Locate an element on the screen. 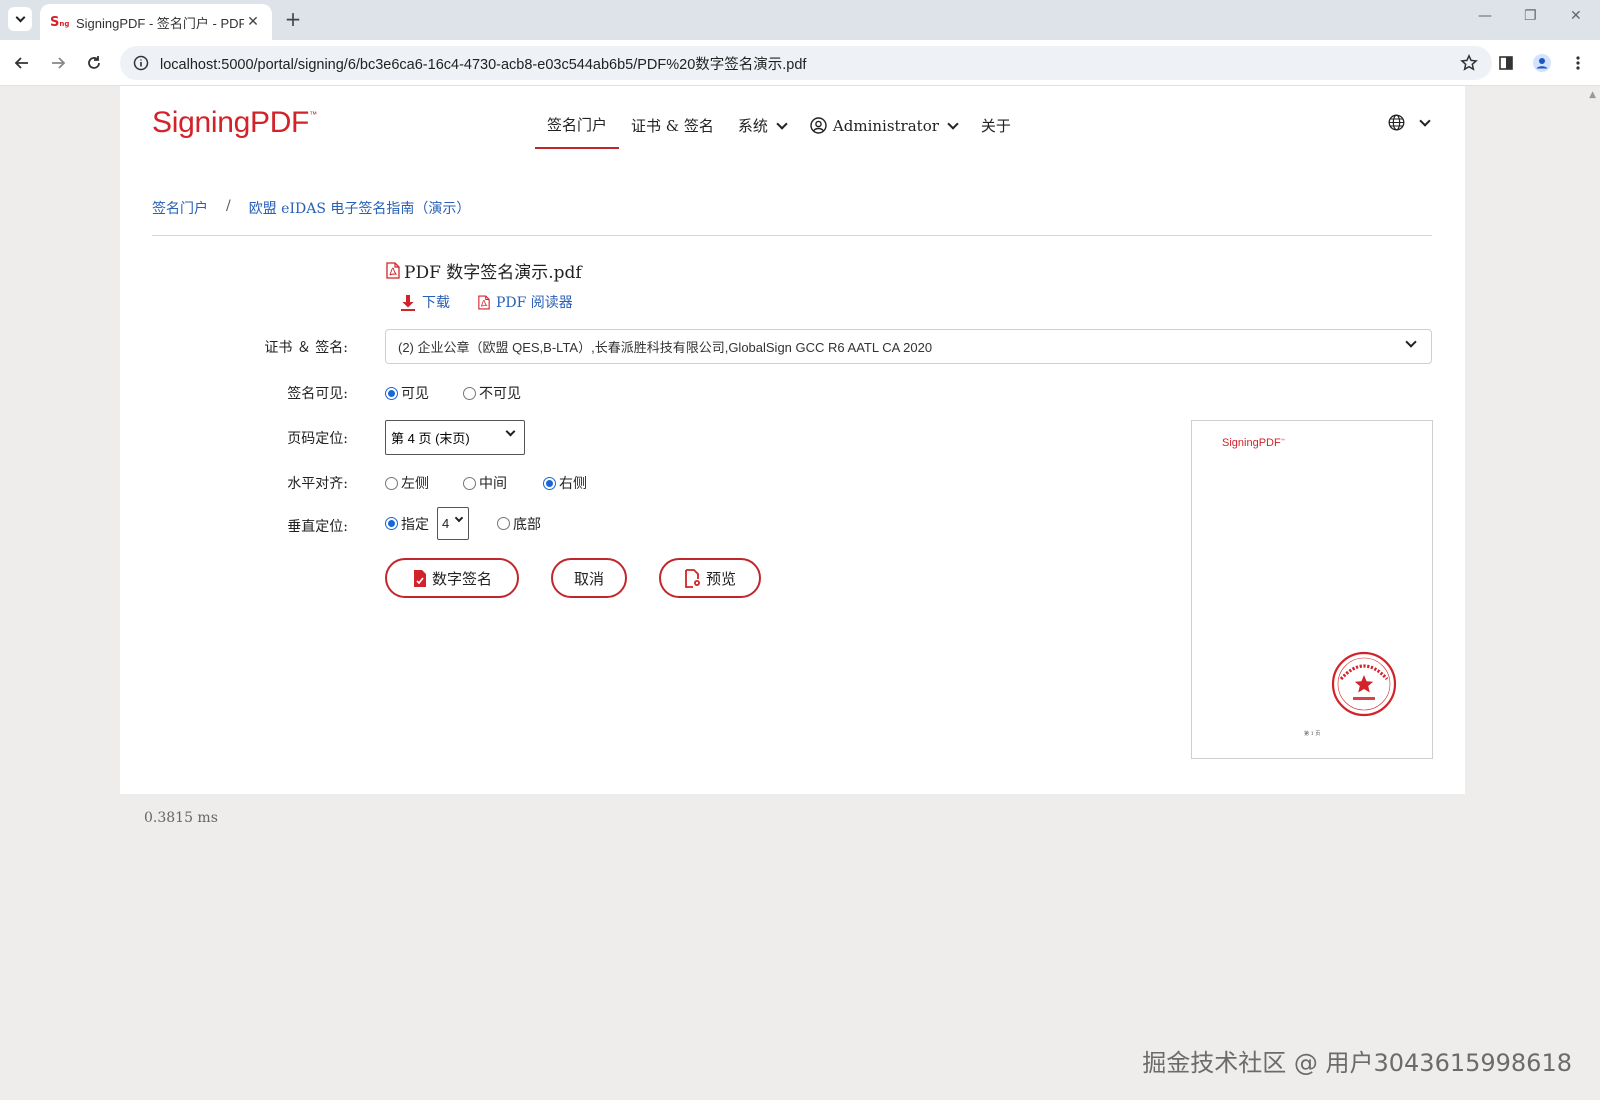 This screenshot has width=1600, height=1100. breadcrumb: 签名门户 / 欧盟 eIDAS 电子签名指南（演示） is located at coordinates (311, 208).